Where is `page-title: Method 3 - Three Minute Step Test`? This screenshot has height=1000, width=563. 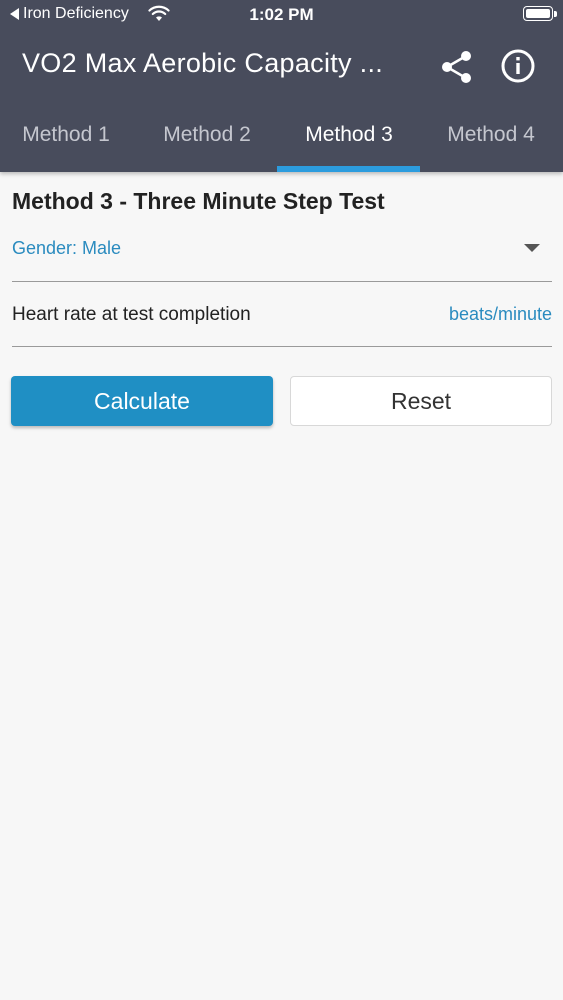
page-title: Method 3 - Three Minute Step Test is located at coordinates (198, 201).